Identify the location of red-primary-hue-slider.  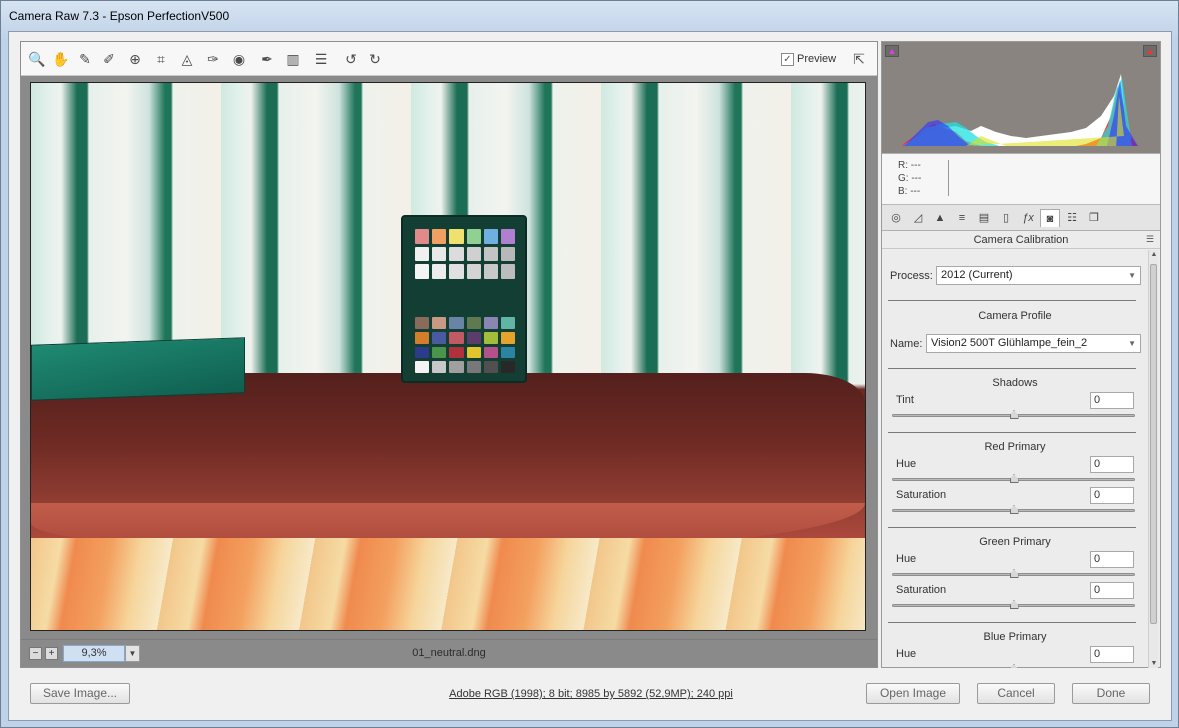
(1013, 478).